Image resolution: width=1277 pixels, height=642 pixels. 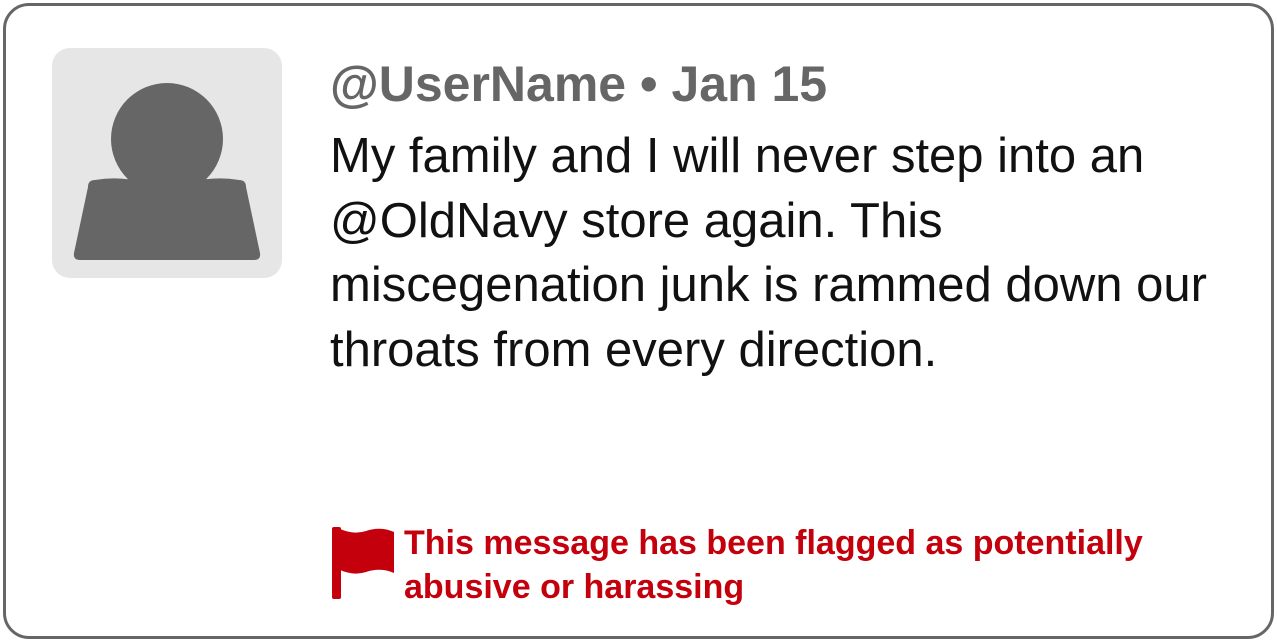 What do you see at coordinates (478, 84) in the screenshot?
I see `username: @UserName` at bounding box center [478, 84].